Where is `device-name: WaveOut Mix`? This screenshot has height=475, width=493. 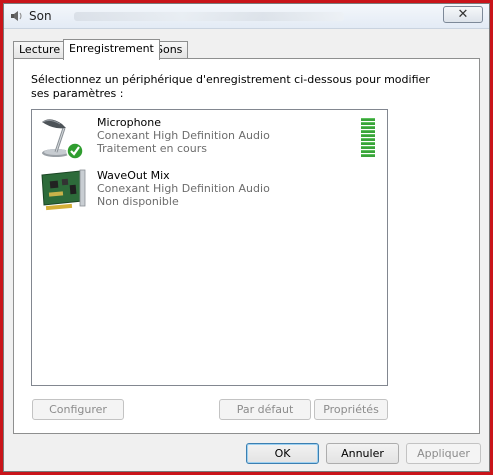 device-name: WaveOut Mix is located at coordinates (133, 175).